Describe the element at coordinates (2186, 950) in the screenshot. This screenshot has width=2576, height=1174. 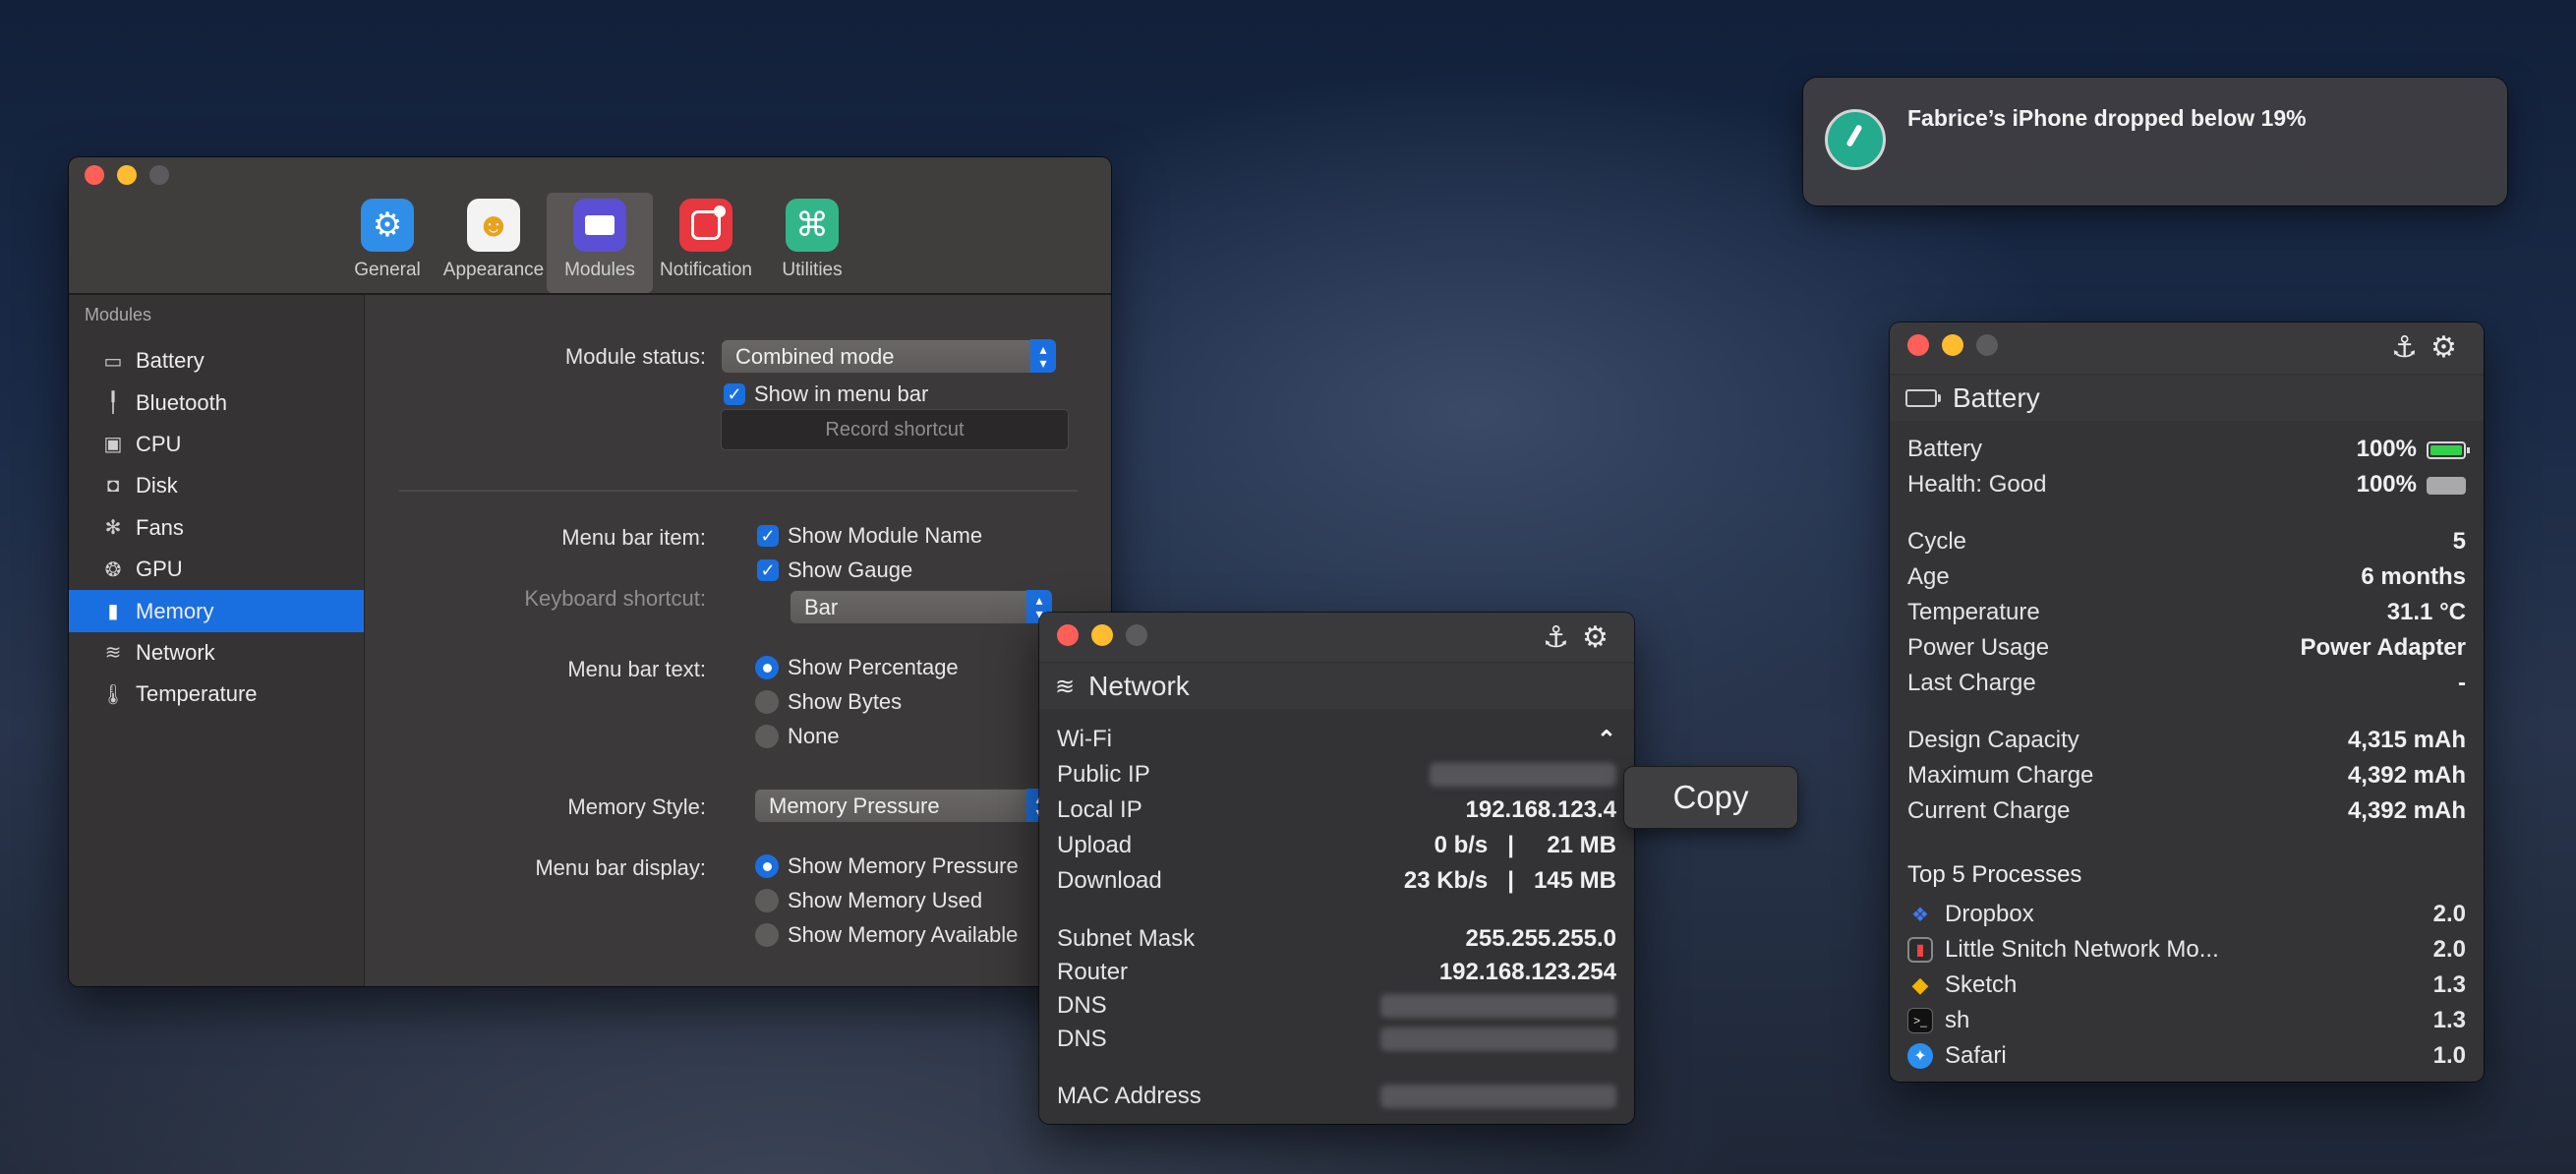
I see `process-row: ▮ Little Snitch Network Mo... 2.0` at that location.